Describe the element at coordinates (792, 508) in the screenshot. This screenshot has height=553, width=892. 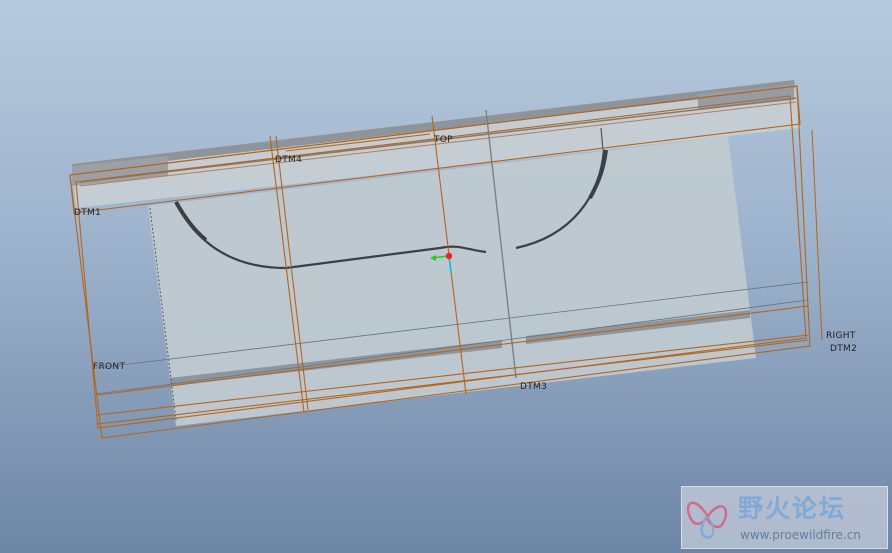
I see `watermark-title: 野火论坛` at that location.